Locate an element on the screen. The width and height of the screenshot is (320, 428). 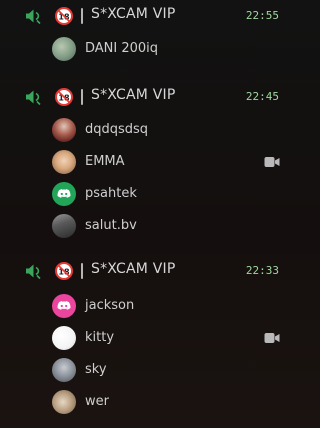
voice-member: EMMA is located at coordinates (145, 163).